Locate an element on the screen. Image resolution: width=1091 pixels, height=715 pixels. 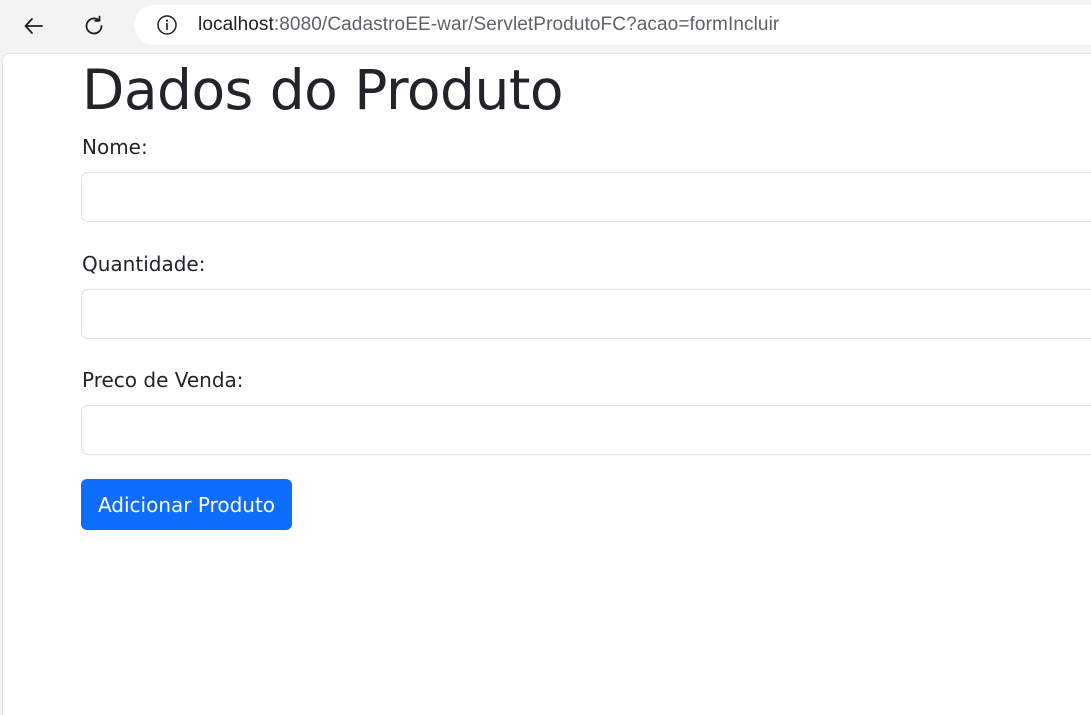
back-button is located at coordinates (34, 26).